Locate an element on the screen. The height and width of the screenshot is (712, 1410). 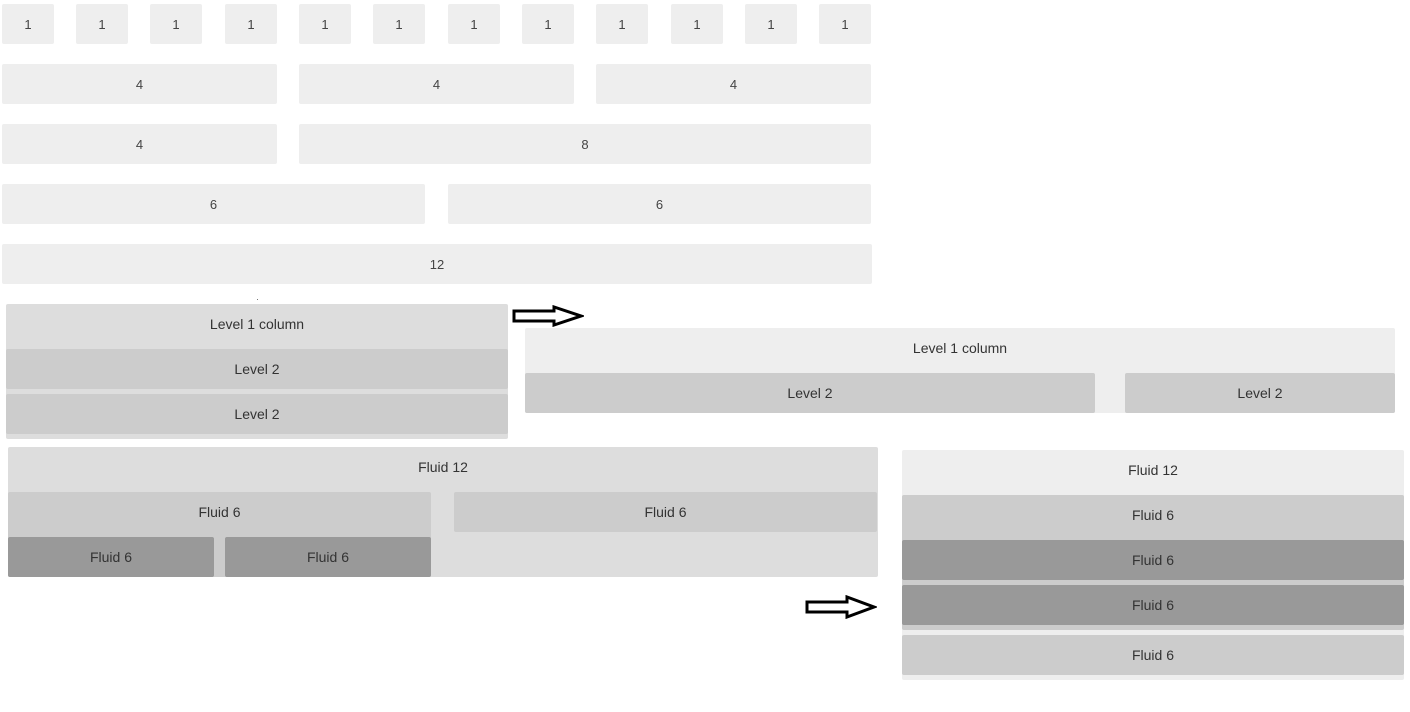
fluid-12-container-wide: Fluid 12 Fluid 6 Fluid 6 Fluid 6 Fluid 6 is located at coordinates (443, 512).